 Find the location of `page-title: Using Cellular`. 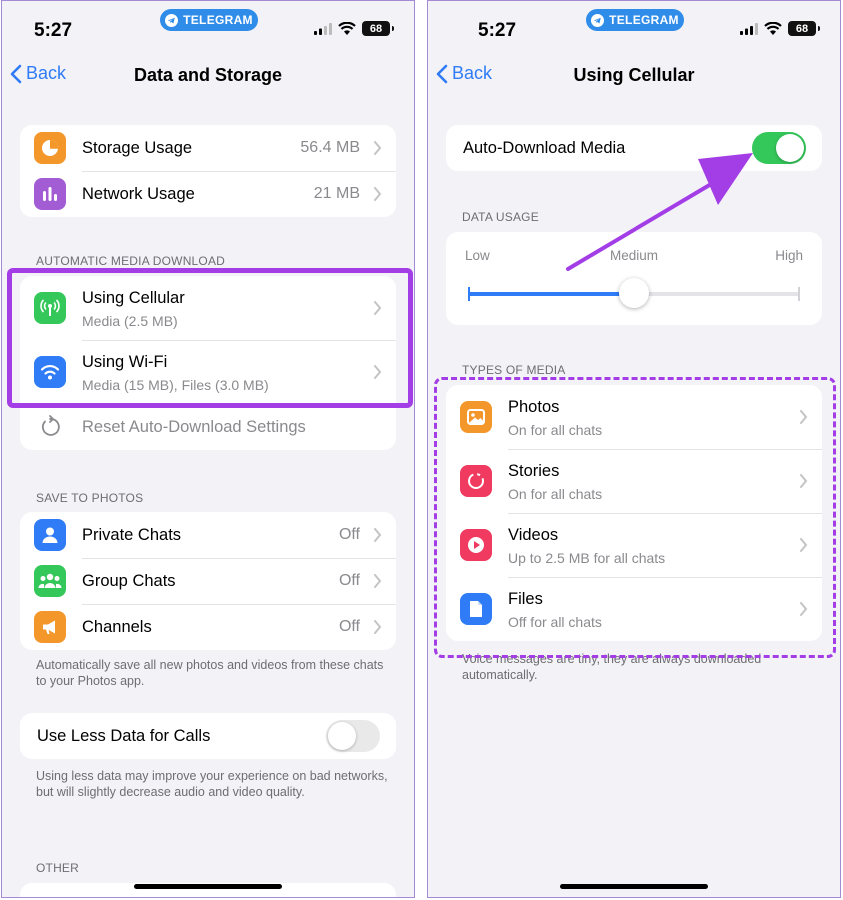

page-title: Using Cellular is located at coordinates (634, 75).